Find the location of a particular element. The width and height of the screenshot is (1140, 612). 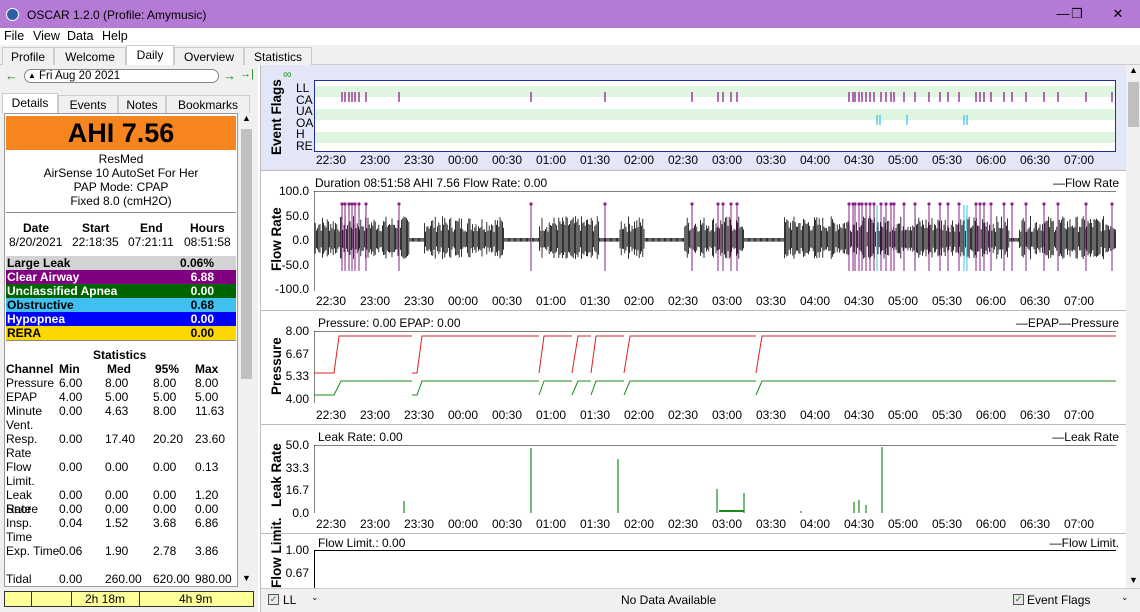

event-label: Unclassified Apnea is located at coordinates (62, 291).